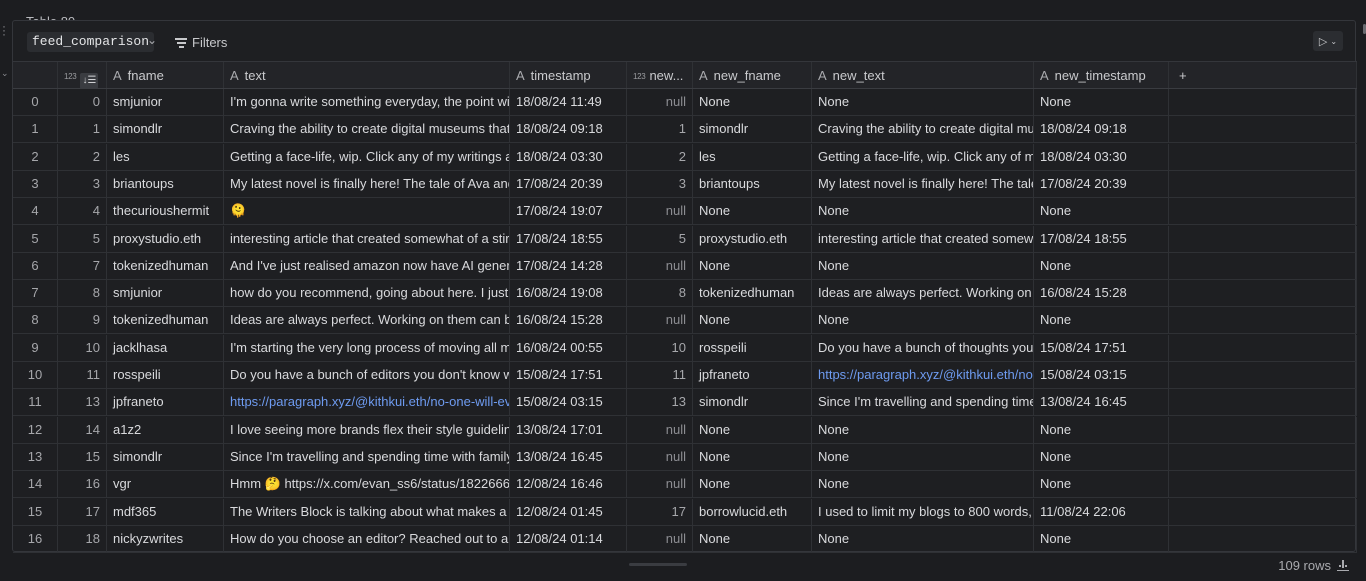  I want to click on cell-new-id: 10, so click(660, 347).